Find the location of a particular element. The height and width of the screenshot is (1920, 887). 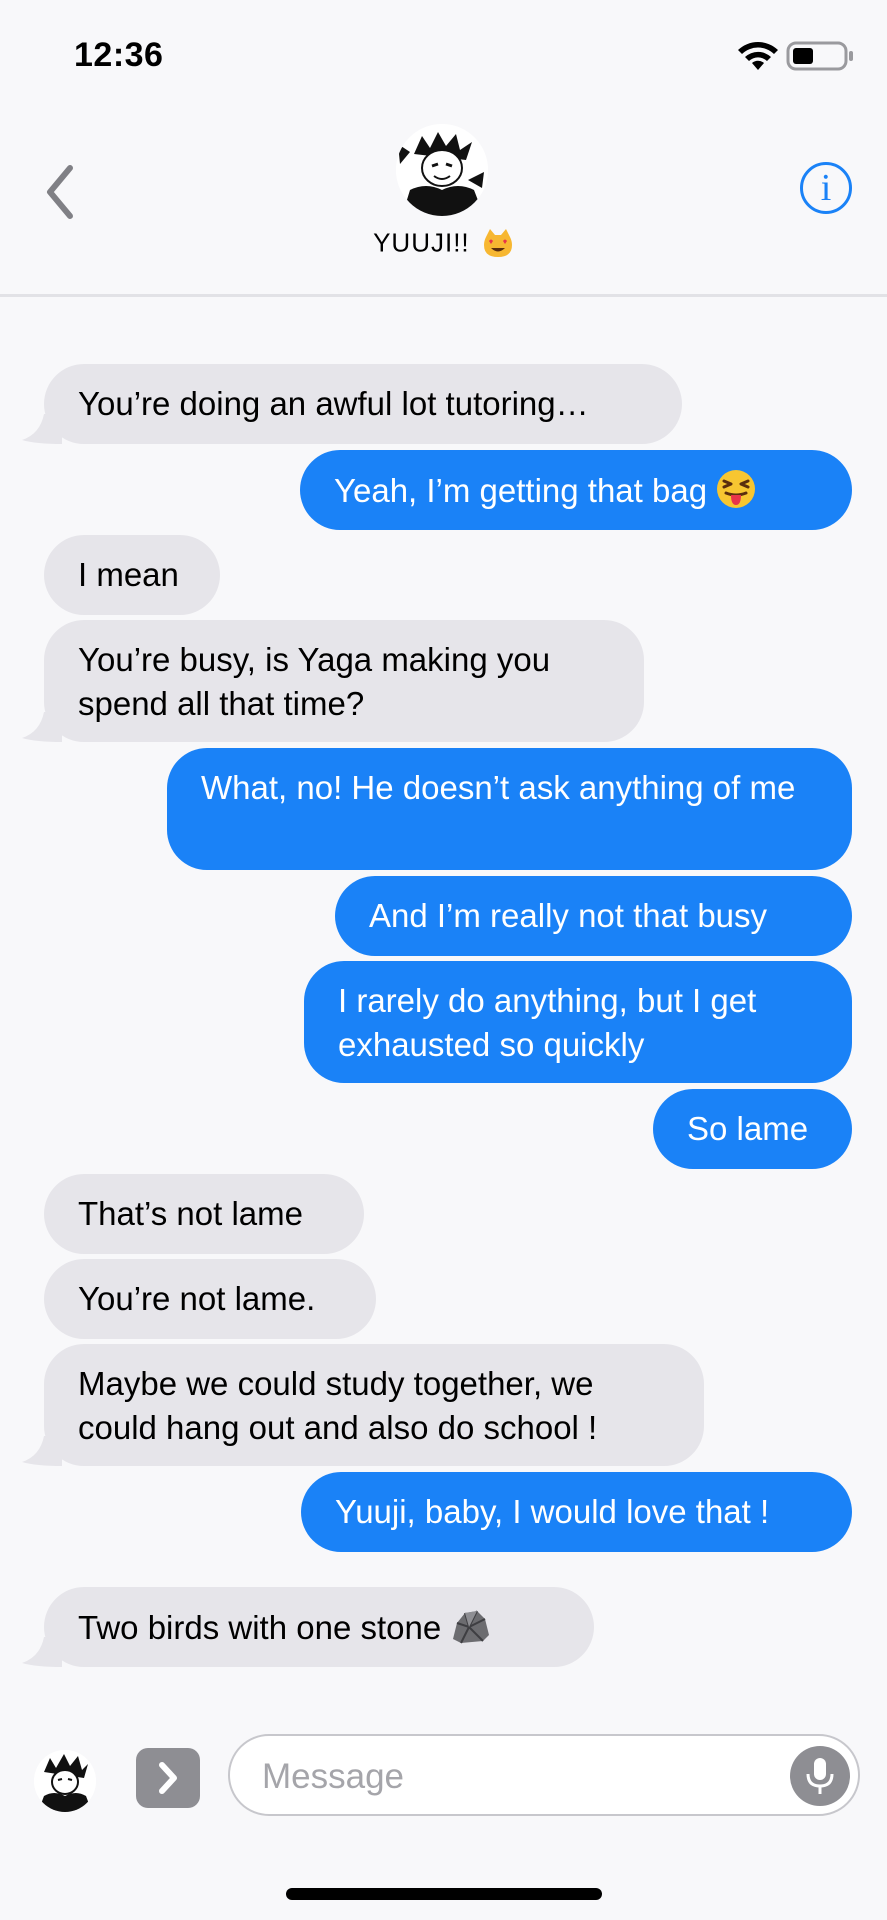

status-bar: 12:36 is located at coordinates (443, 55).